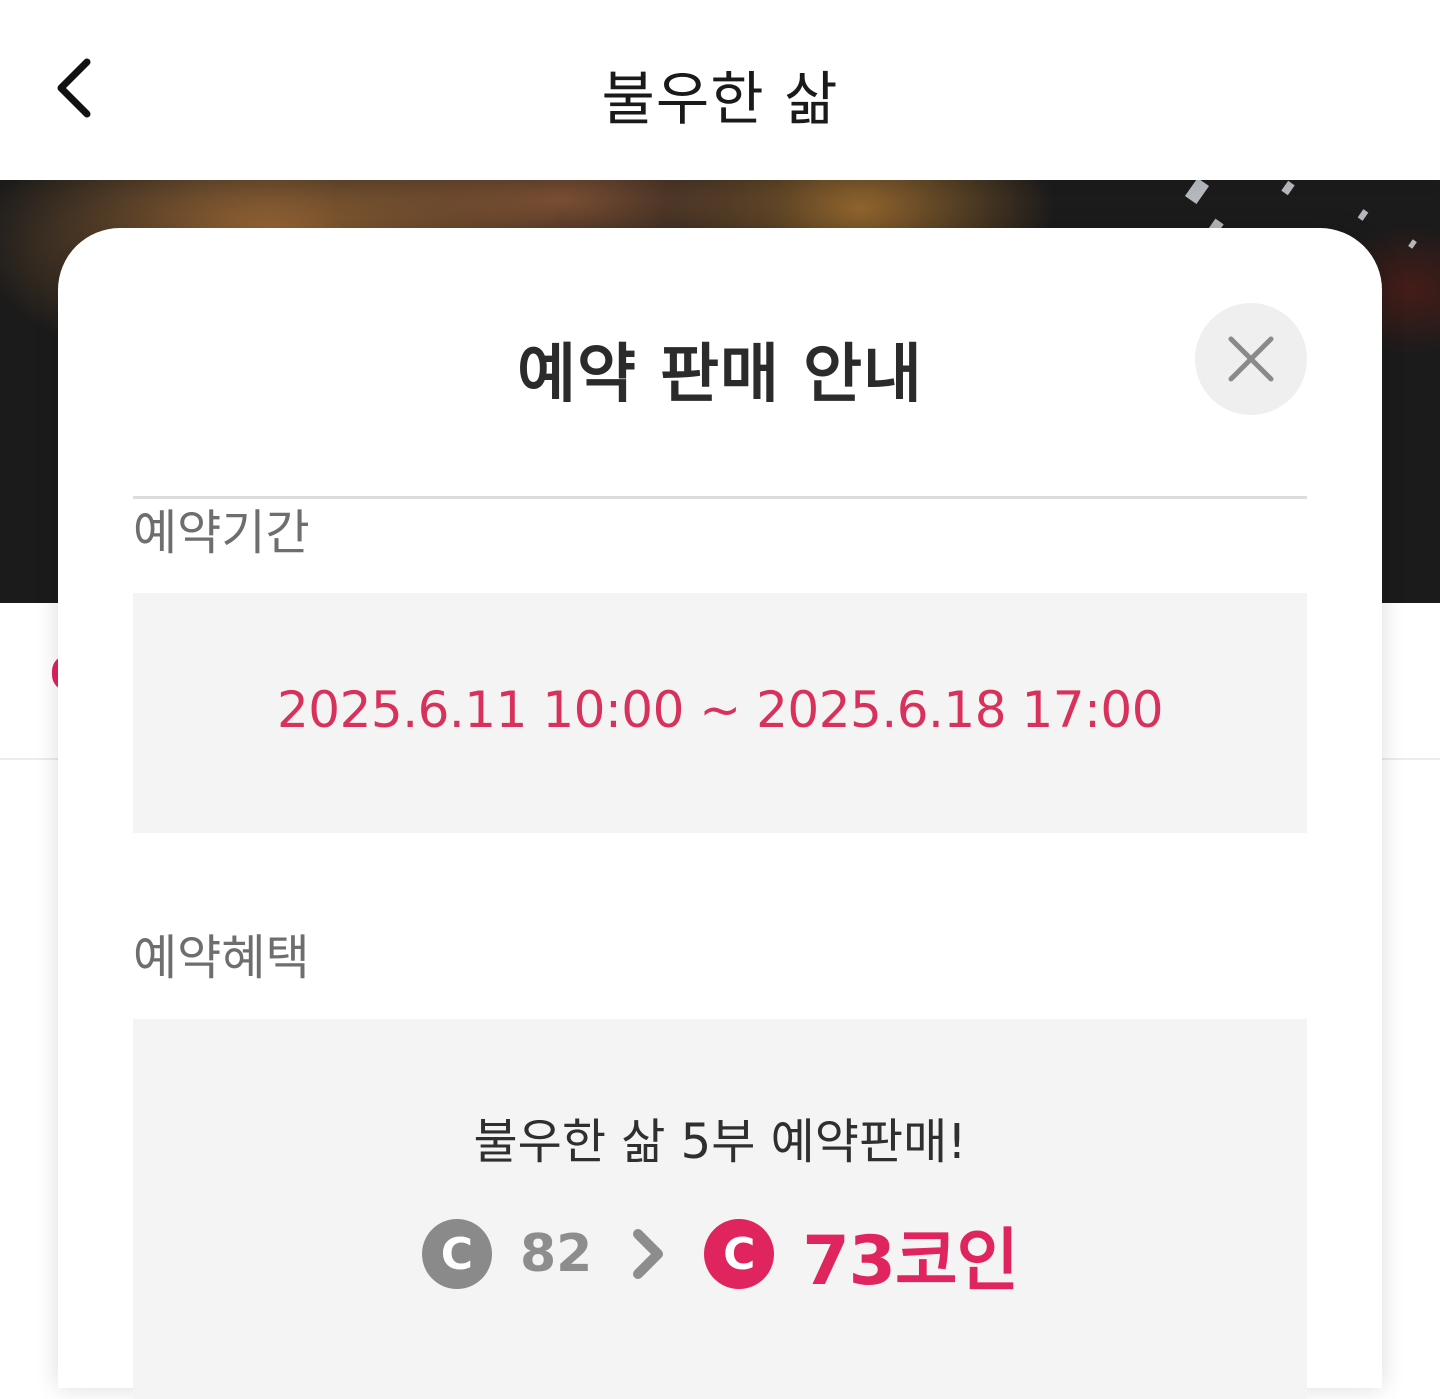  I want to click on top-nav-bar: 불우한 삶, so click(720, 90).